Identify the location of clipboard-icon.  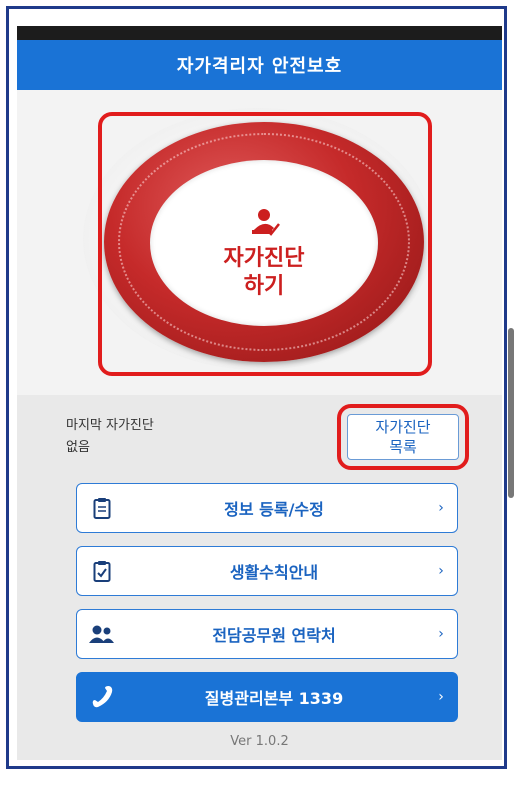
(102, 508).